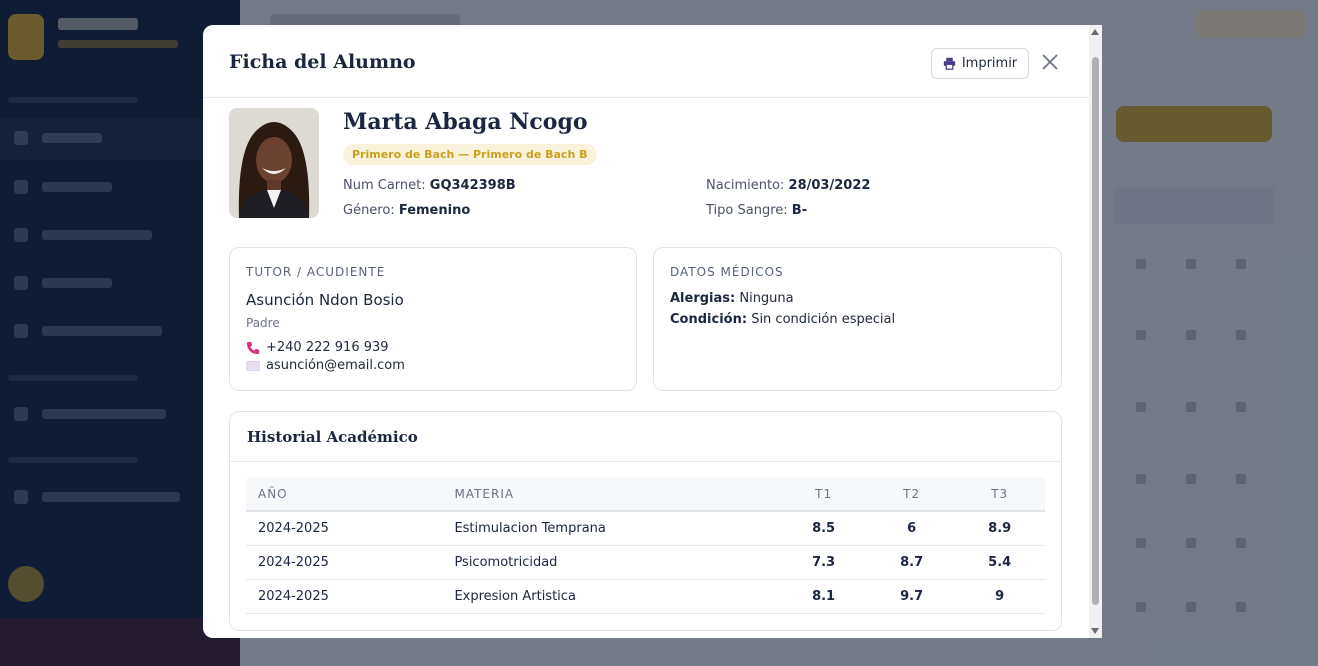 The height and width of the screenshot is (666, 1318). I want to click on student-photo, so click(274, 163).